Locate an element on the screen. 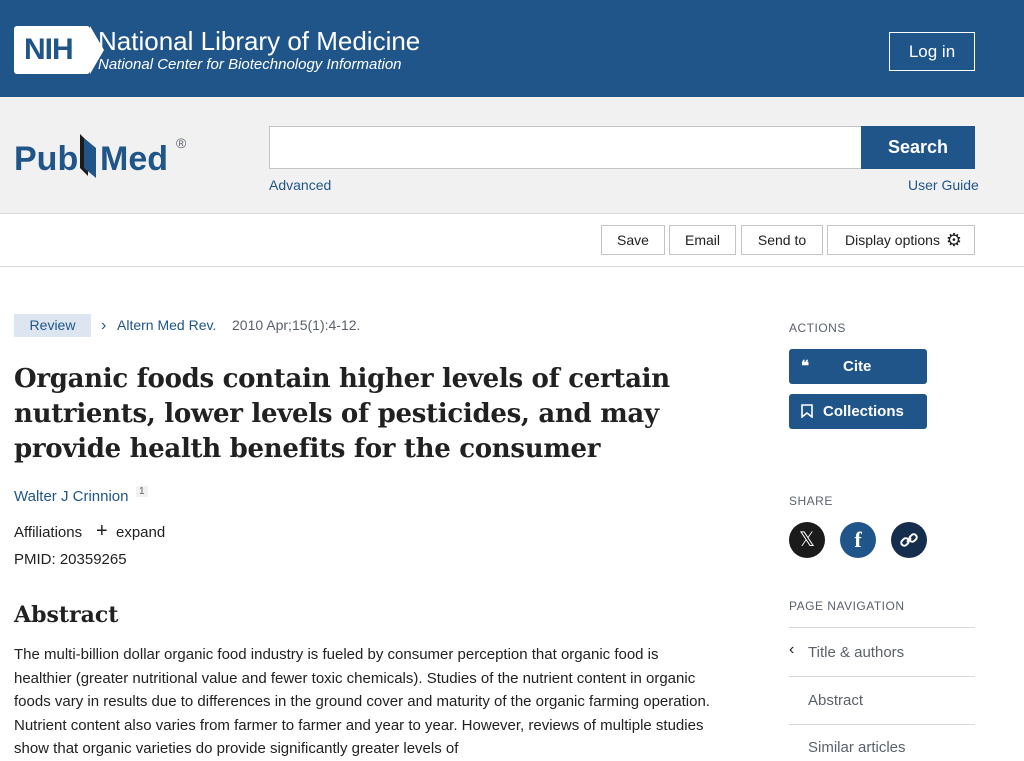 This screenshot has height=761, width=1024. cite-label: Cite is located at coordinates (857, 366).